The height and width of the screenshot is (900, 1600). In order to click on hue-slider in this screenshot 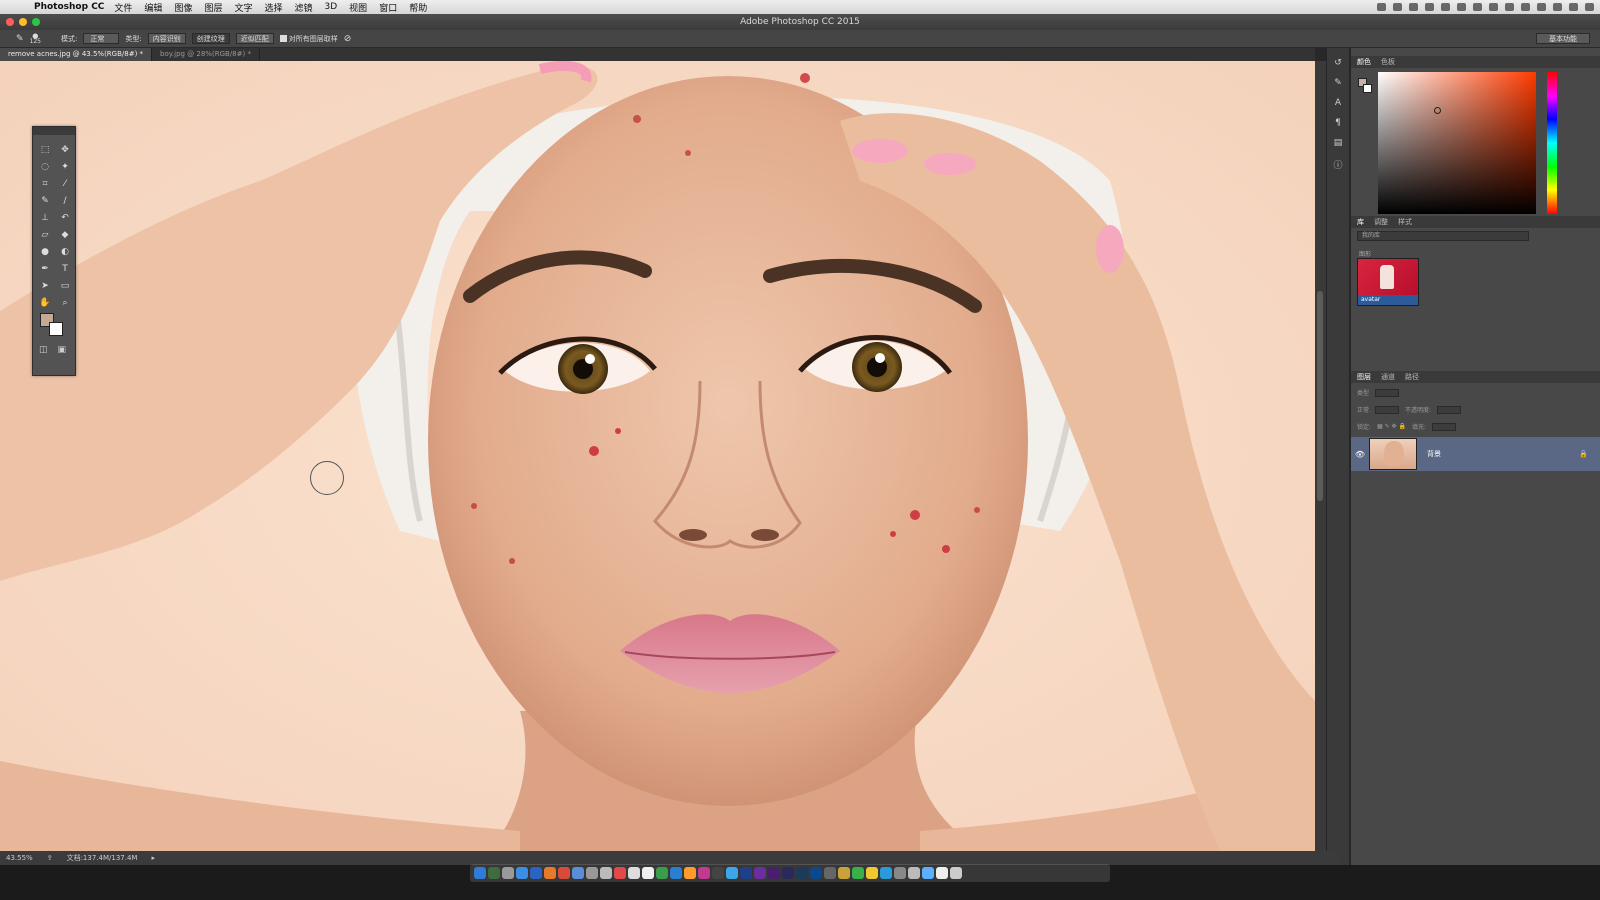, I will do `click(1552, 143)`.